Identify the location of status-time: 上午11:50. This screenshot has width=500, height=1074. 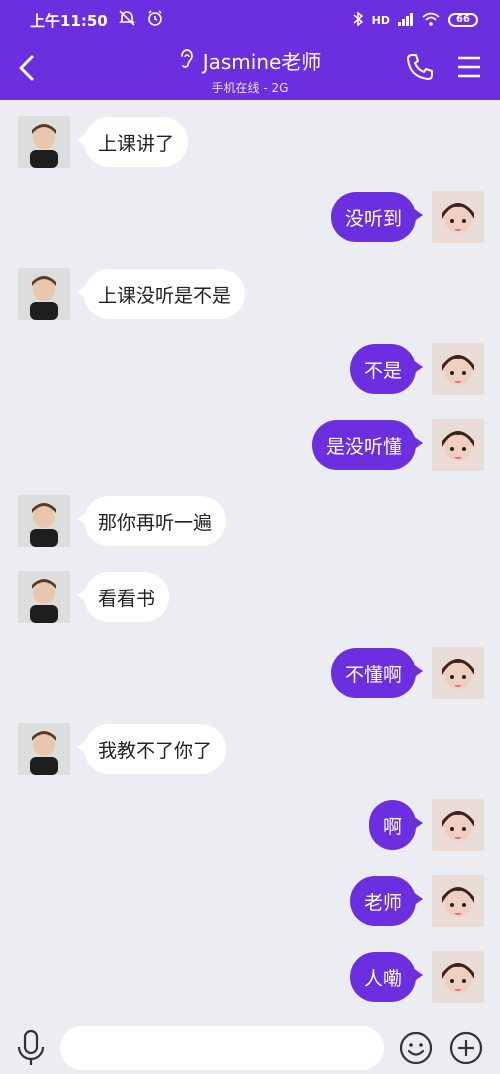
(69, 20).